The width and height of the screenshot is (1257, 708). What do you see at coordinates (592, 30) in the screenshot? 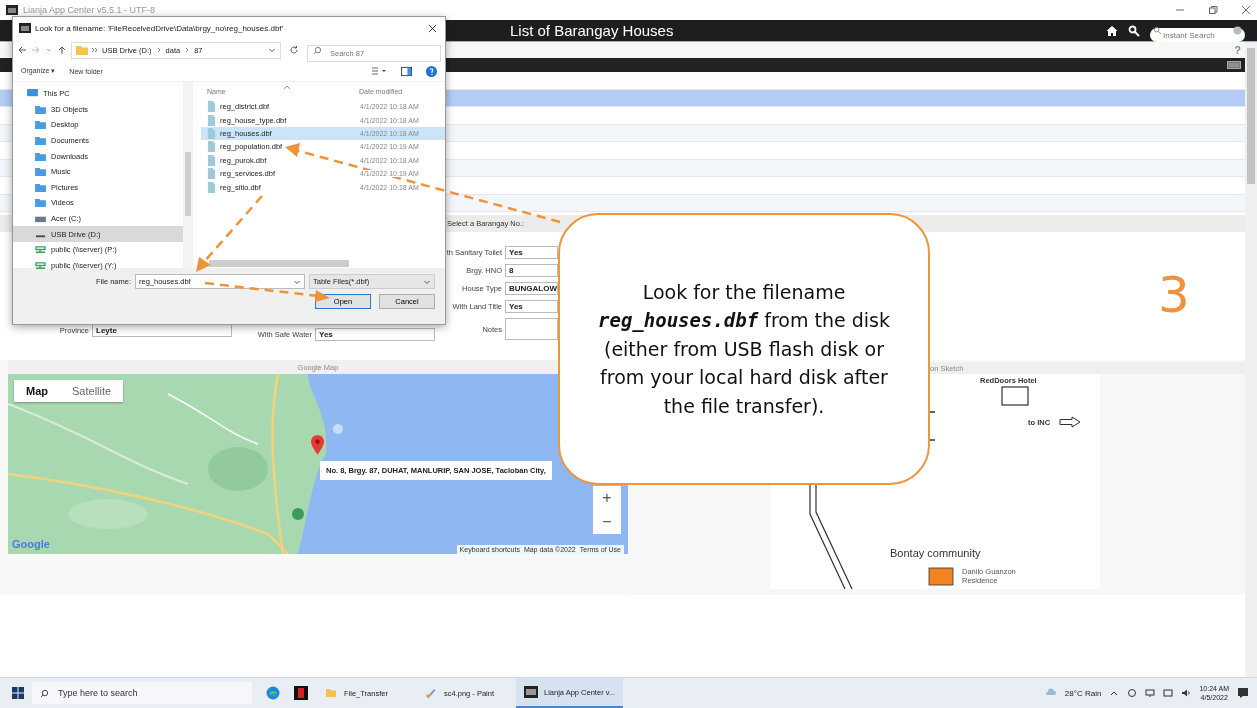
I see `page-title: List of Barangay Houses` at bounding box center [592, 30].